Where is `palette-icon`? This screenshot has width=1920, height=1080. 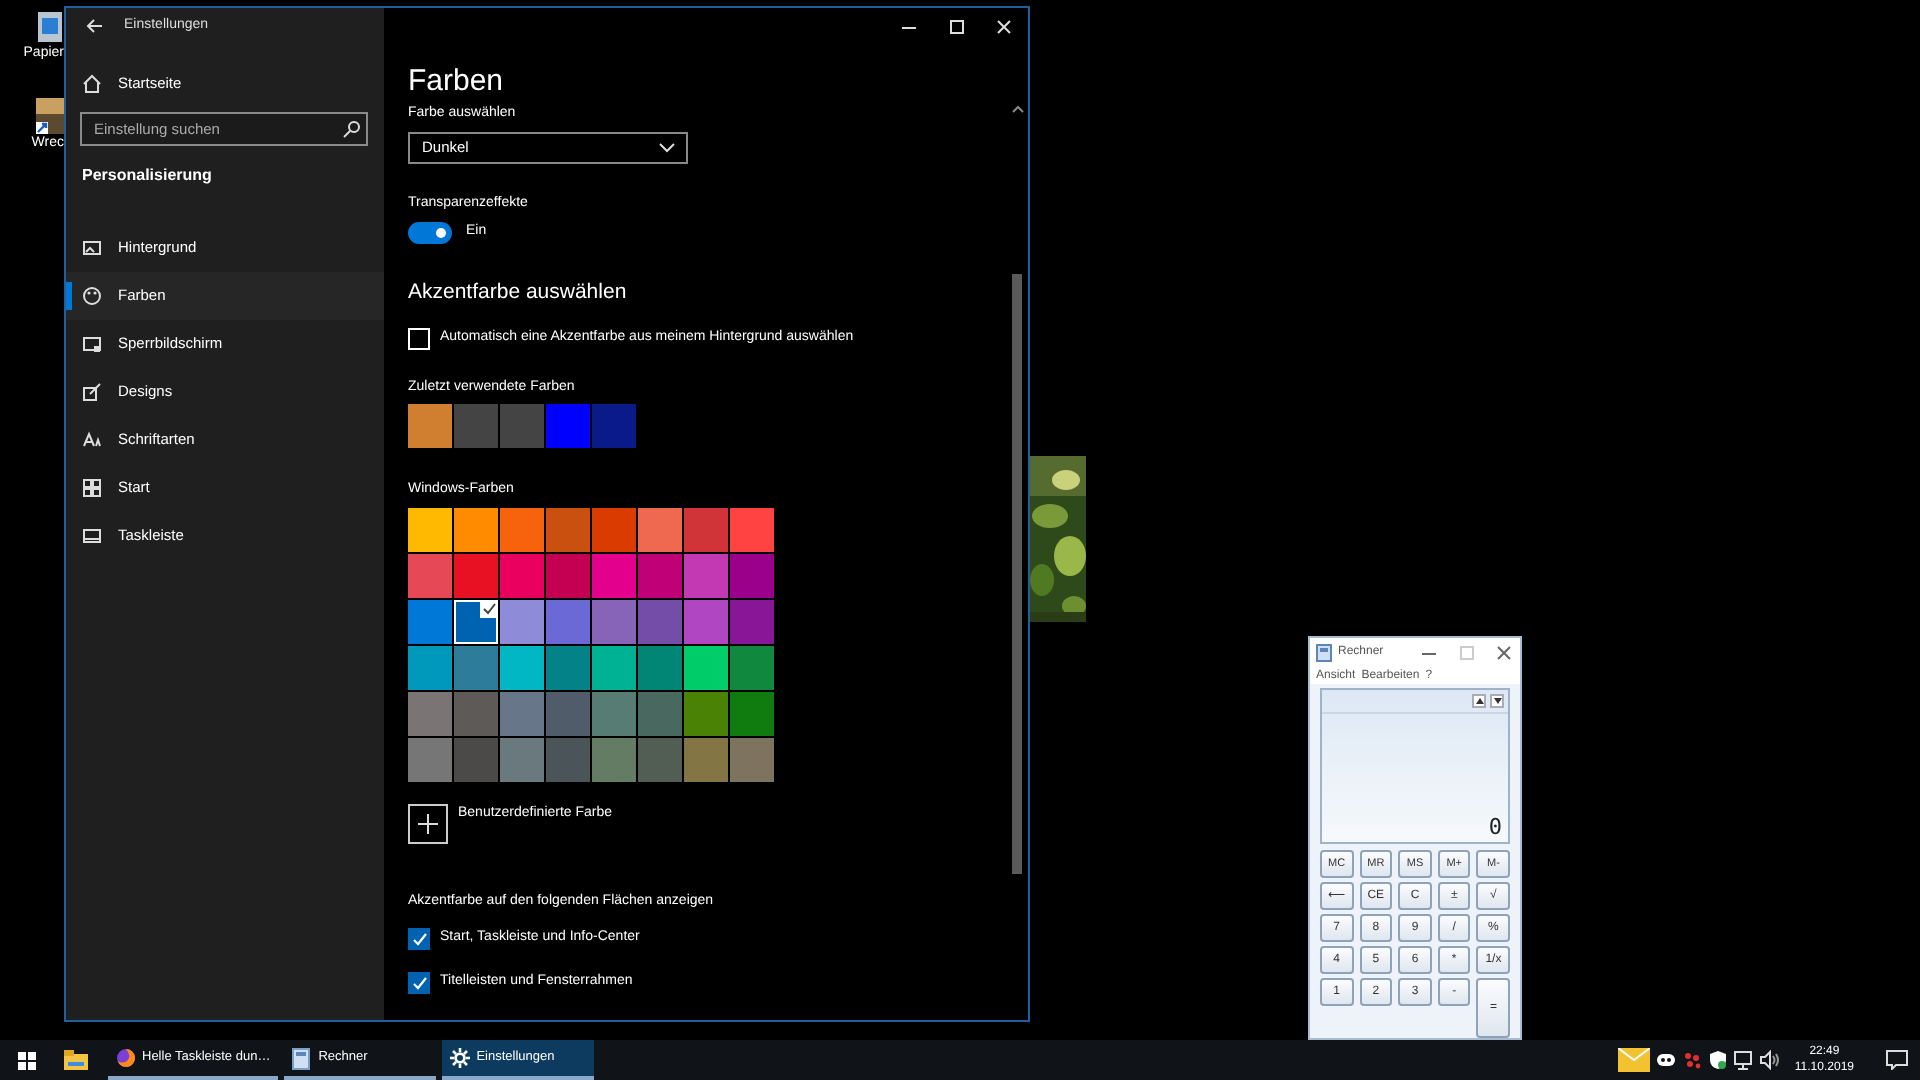 palette-icon is located at coordinates (92, 296).